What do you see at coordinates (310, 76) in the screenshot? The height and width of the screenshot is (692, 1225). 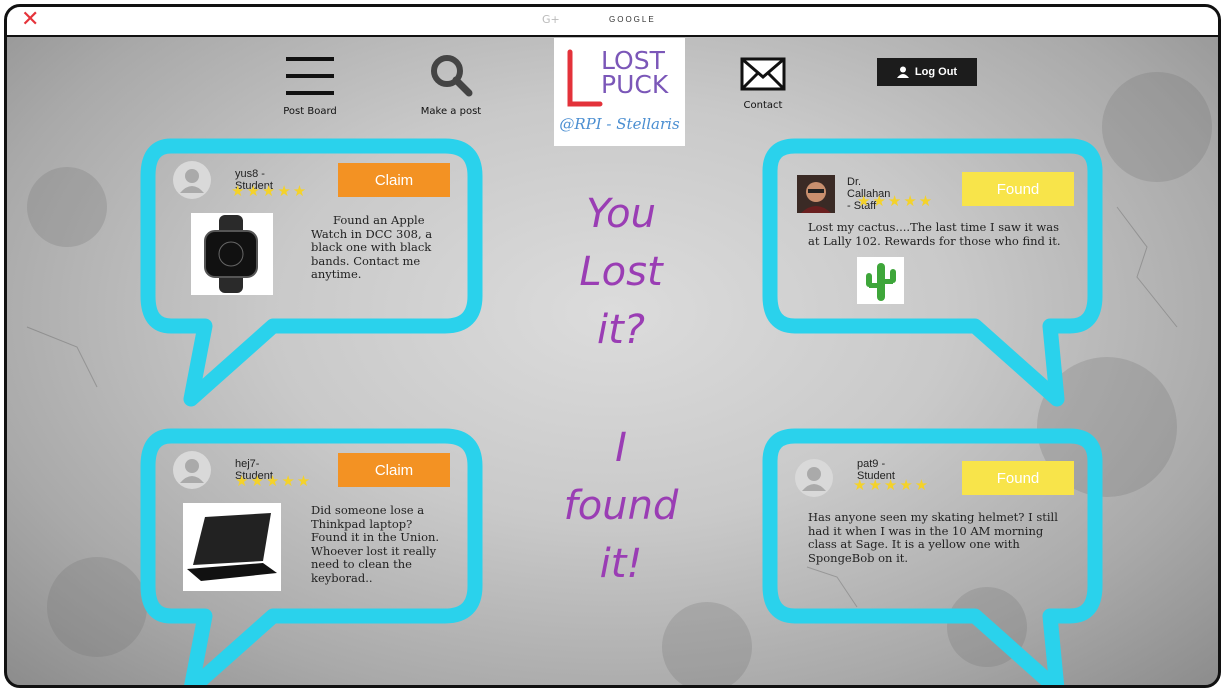 I see `hamburger-menu-icon` at bounding box center [310, 76].